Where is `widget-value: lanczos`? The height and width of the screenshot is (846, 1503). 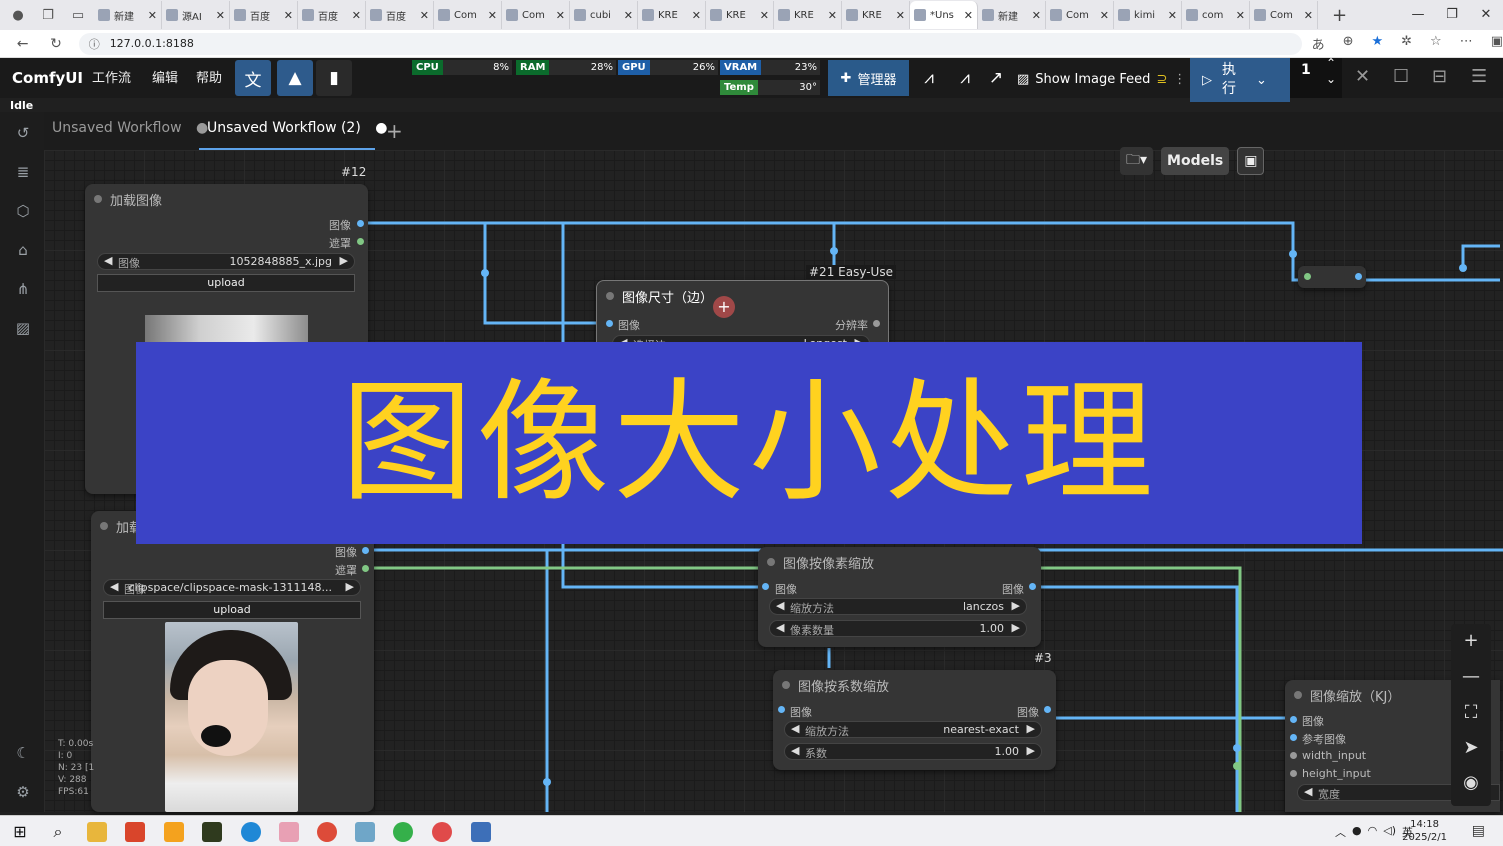 widget-value: lanczos is located at coordinates (983, 606).